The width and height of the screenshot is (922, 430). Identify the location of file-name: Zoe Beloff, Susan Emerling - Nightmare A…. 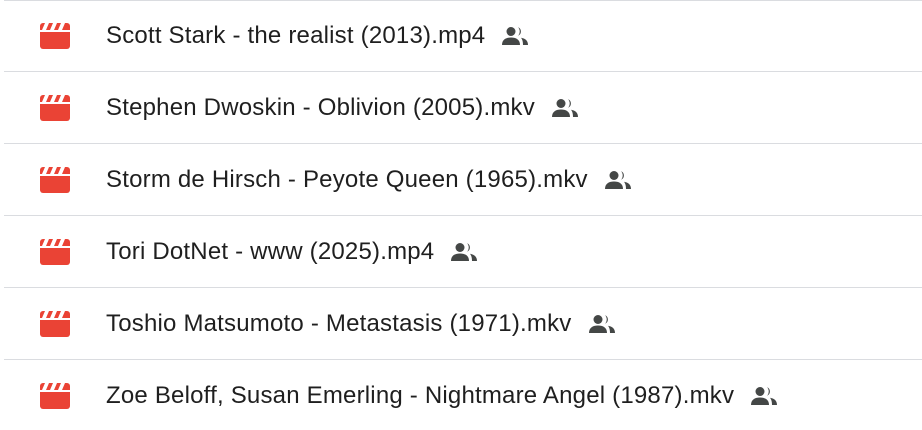
(420, 395).